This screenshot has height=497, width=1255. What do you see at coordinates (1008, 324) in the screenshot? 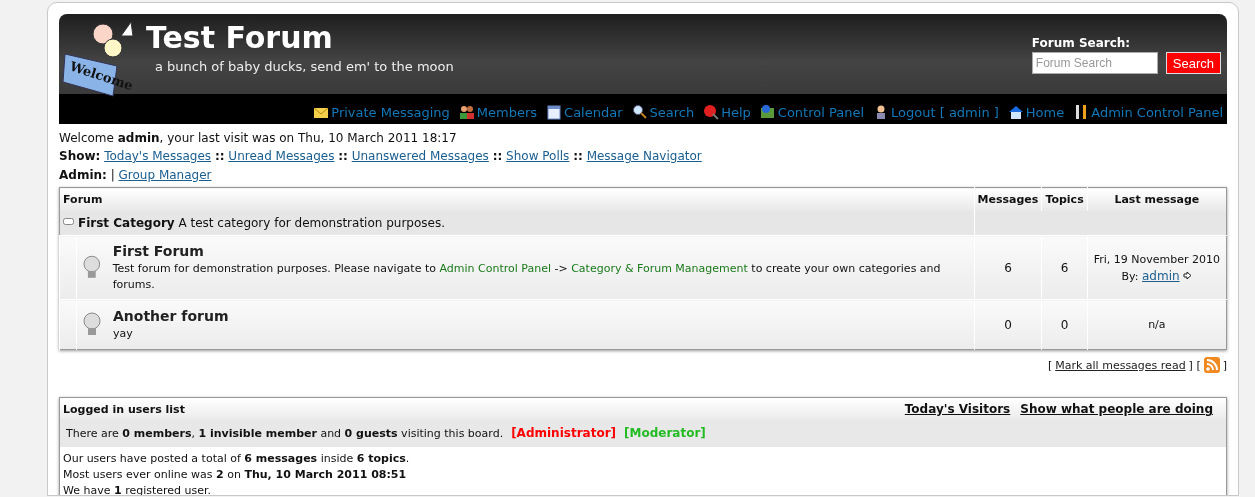
I see `message-count: 0` at bounding box center [1008, 324].